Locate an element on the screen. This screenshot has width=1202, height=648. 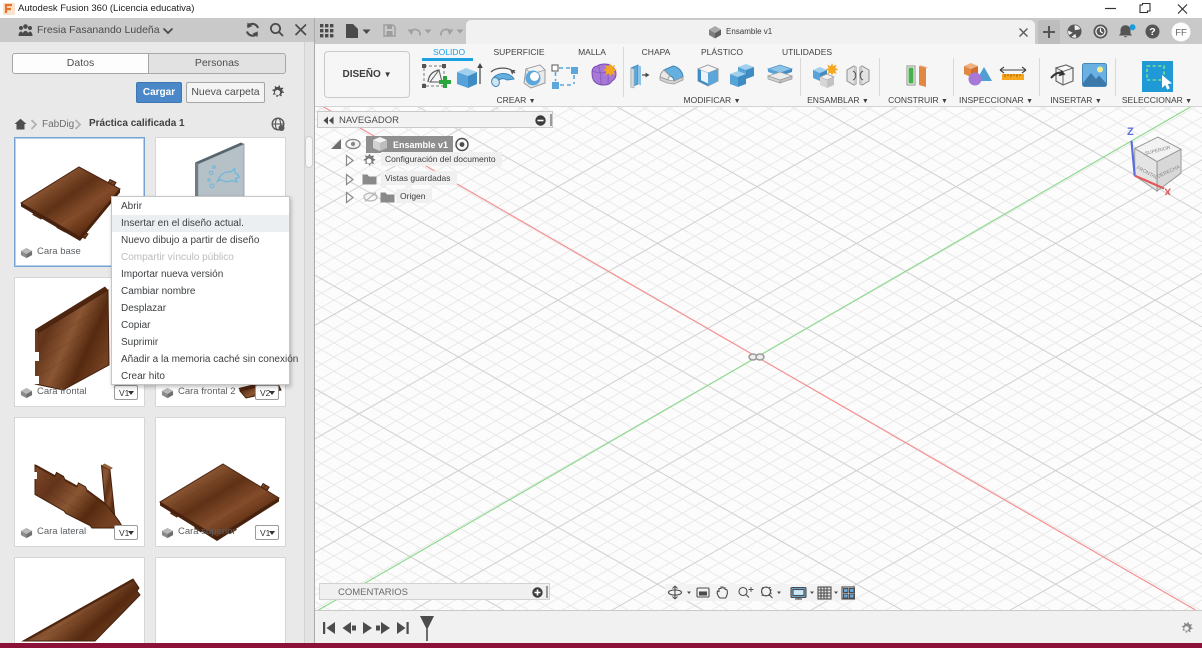
svg-text: FF is located at coordinates (1181, 33).